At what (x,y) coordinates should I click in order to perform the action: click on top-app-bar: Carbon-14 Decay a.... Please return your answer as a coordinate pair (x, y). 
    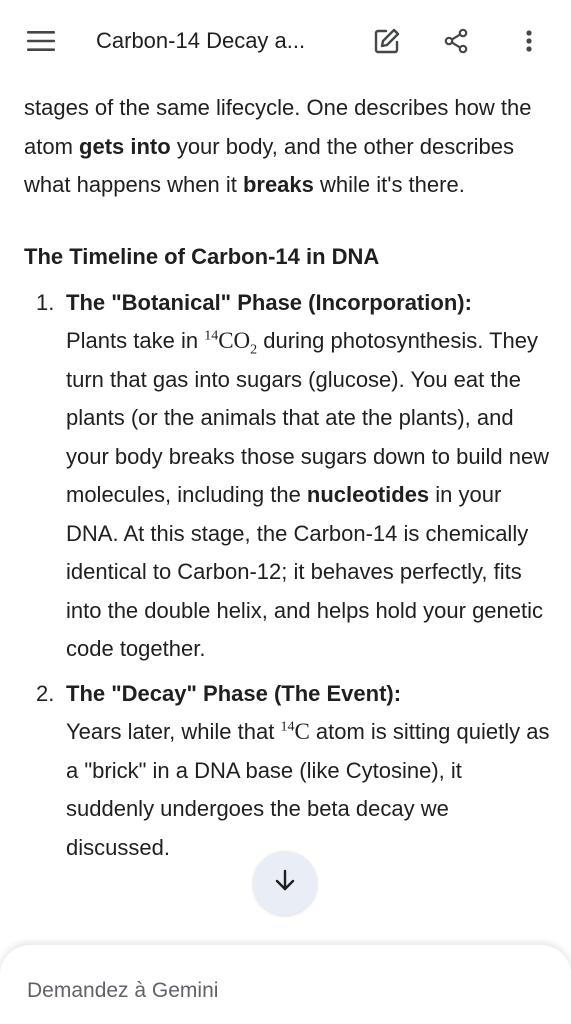
    Looking at the image, I should click on (285, 41).